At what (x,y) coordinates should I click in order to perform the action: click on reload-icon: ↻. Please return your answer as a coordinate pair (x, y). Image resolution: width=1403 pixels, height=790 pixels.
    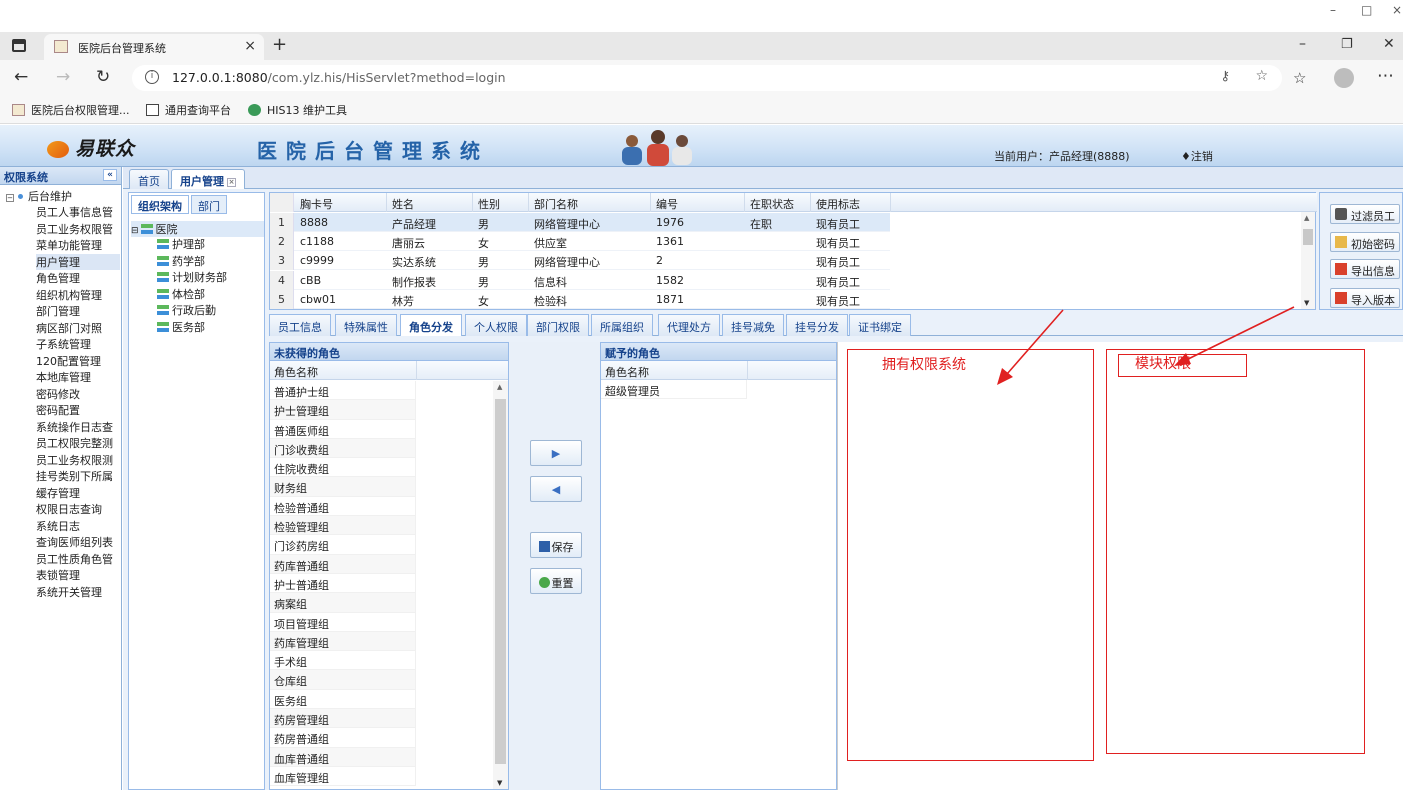
    Looking at the image, I should click on (103, 77).